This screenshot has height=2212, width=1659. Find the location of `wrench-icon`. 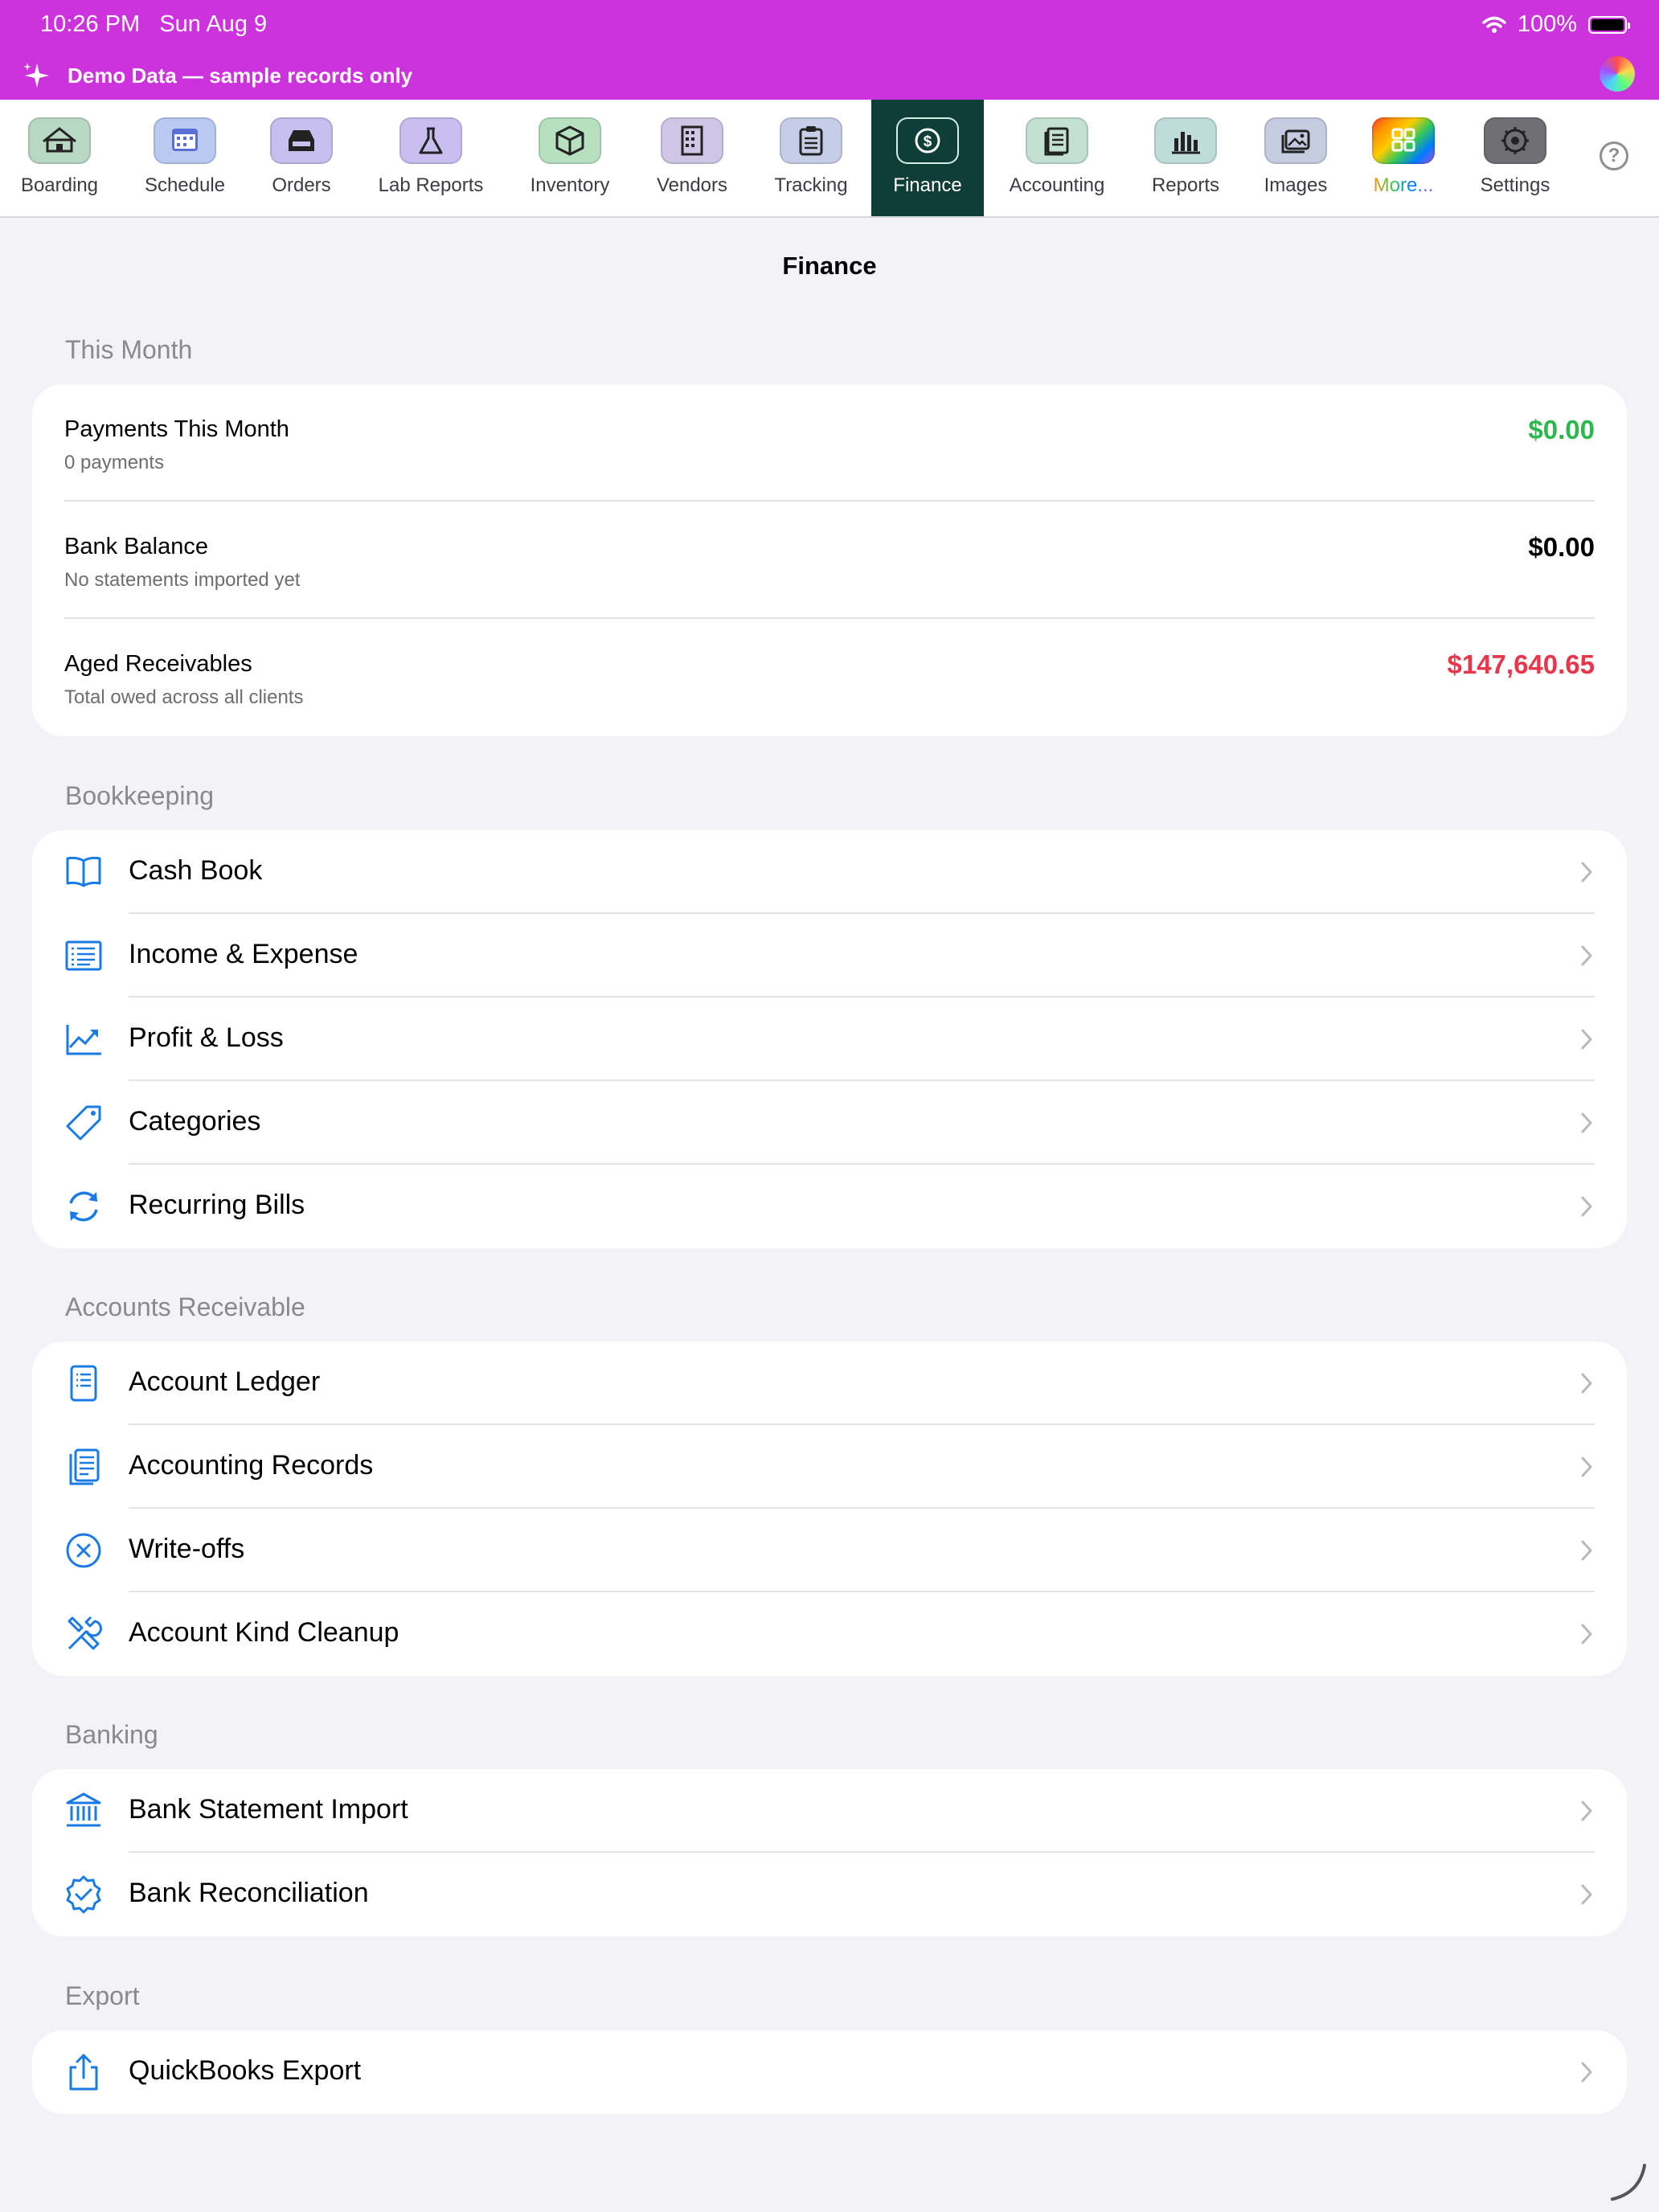

wrench-icon is located at coordinates (85, 1633).